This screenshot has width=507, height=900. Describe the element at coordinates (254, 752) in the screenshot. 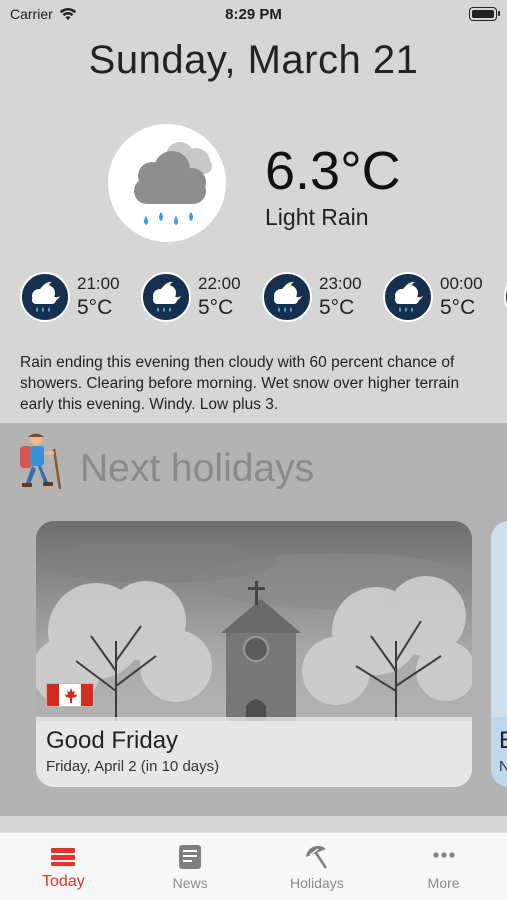

I see `holiday-card-caption: Good Friday Friday, April 2 (in 10 days)` at that location.